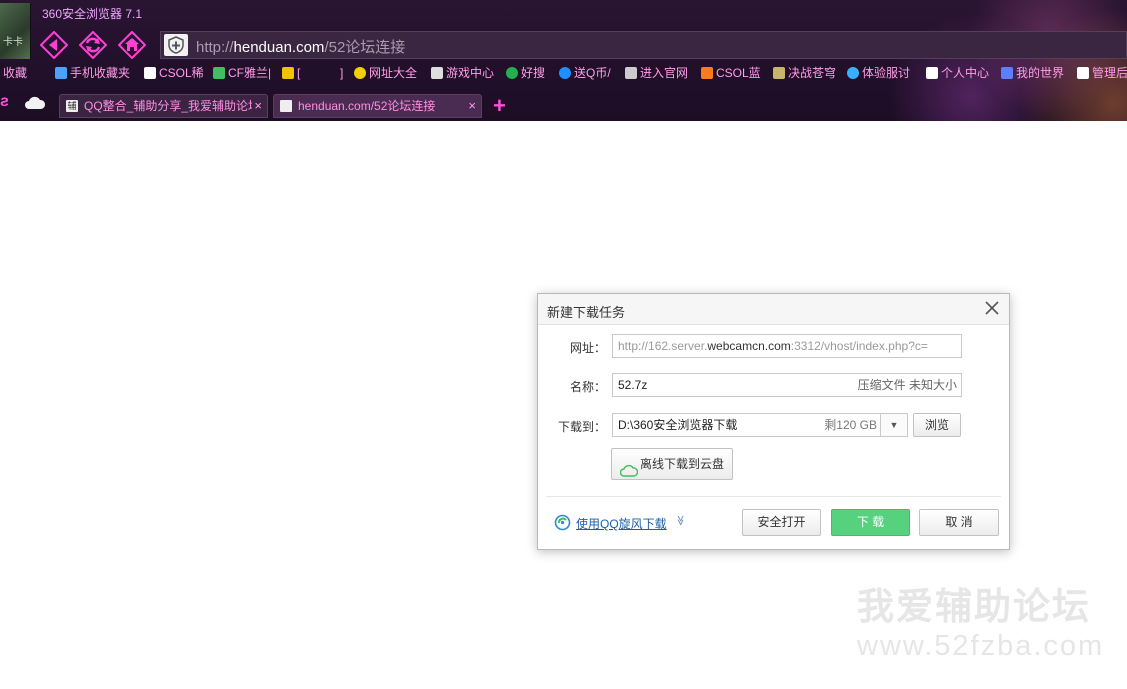 This screenshot has height=689, width=1127. Describe the element at coordinates (15, 73) in the screenshot. I see `bookmark-item: 收藏` at that location.